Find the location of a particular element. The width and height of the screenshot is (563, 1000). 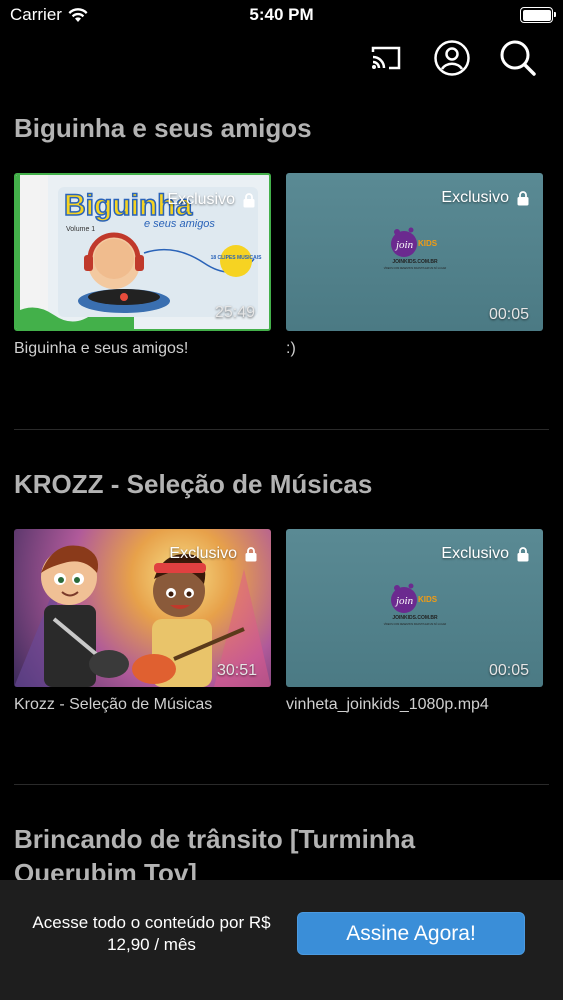

status-time: 5:40 PM is located at coordinates (281, 14).